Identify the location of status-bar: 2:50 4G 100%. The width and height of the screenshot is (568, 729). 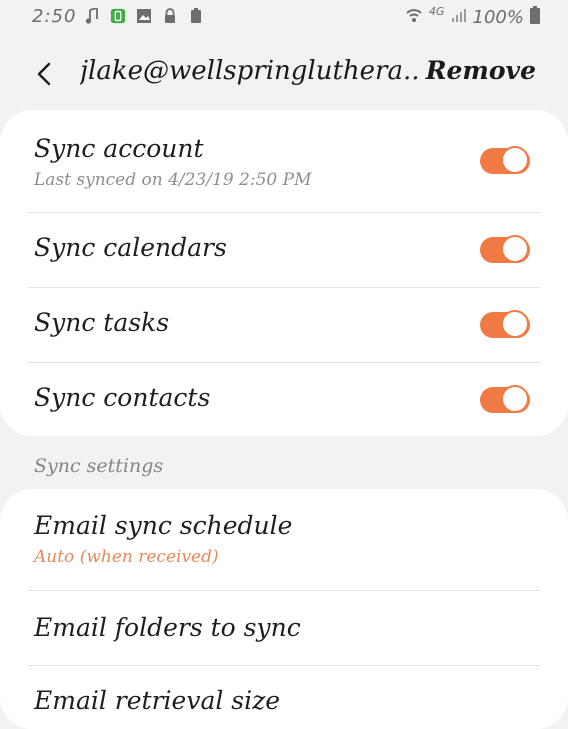
(284, 18).